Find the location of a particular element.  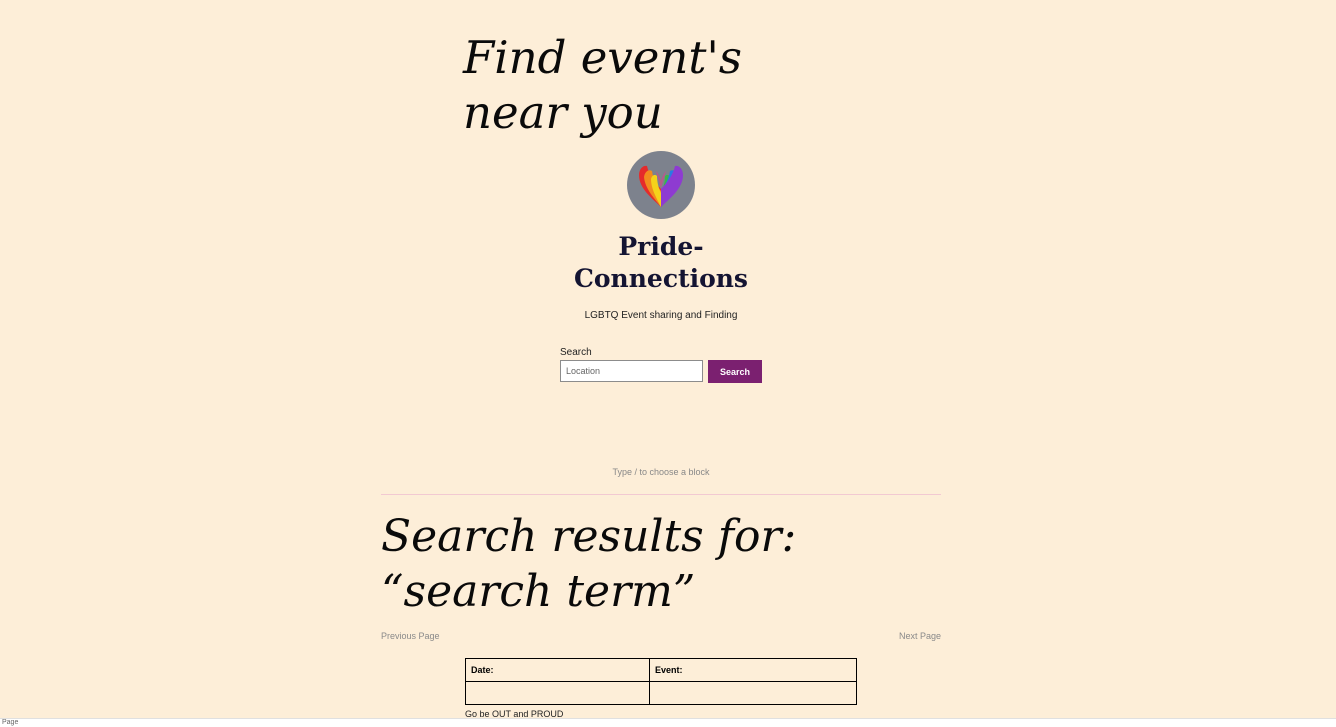

hero-title: Find event's near you is located at coordinates (602, 85).